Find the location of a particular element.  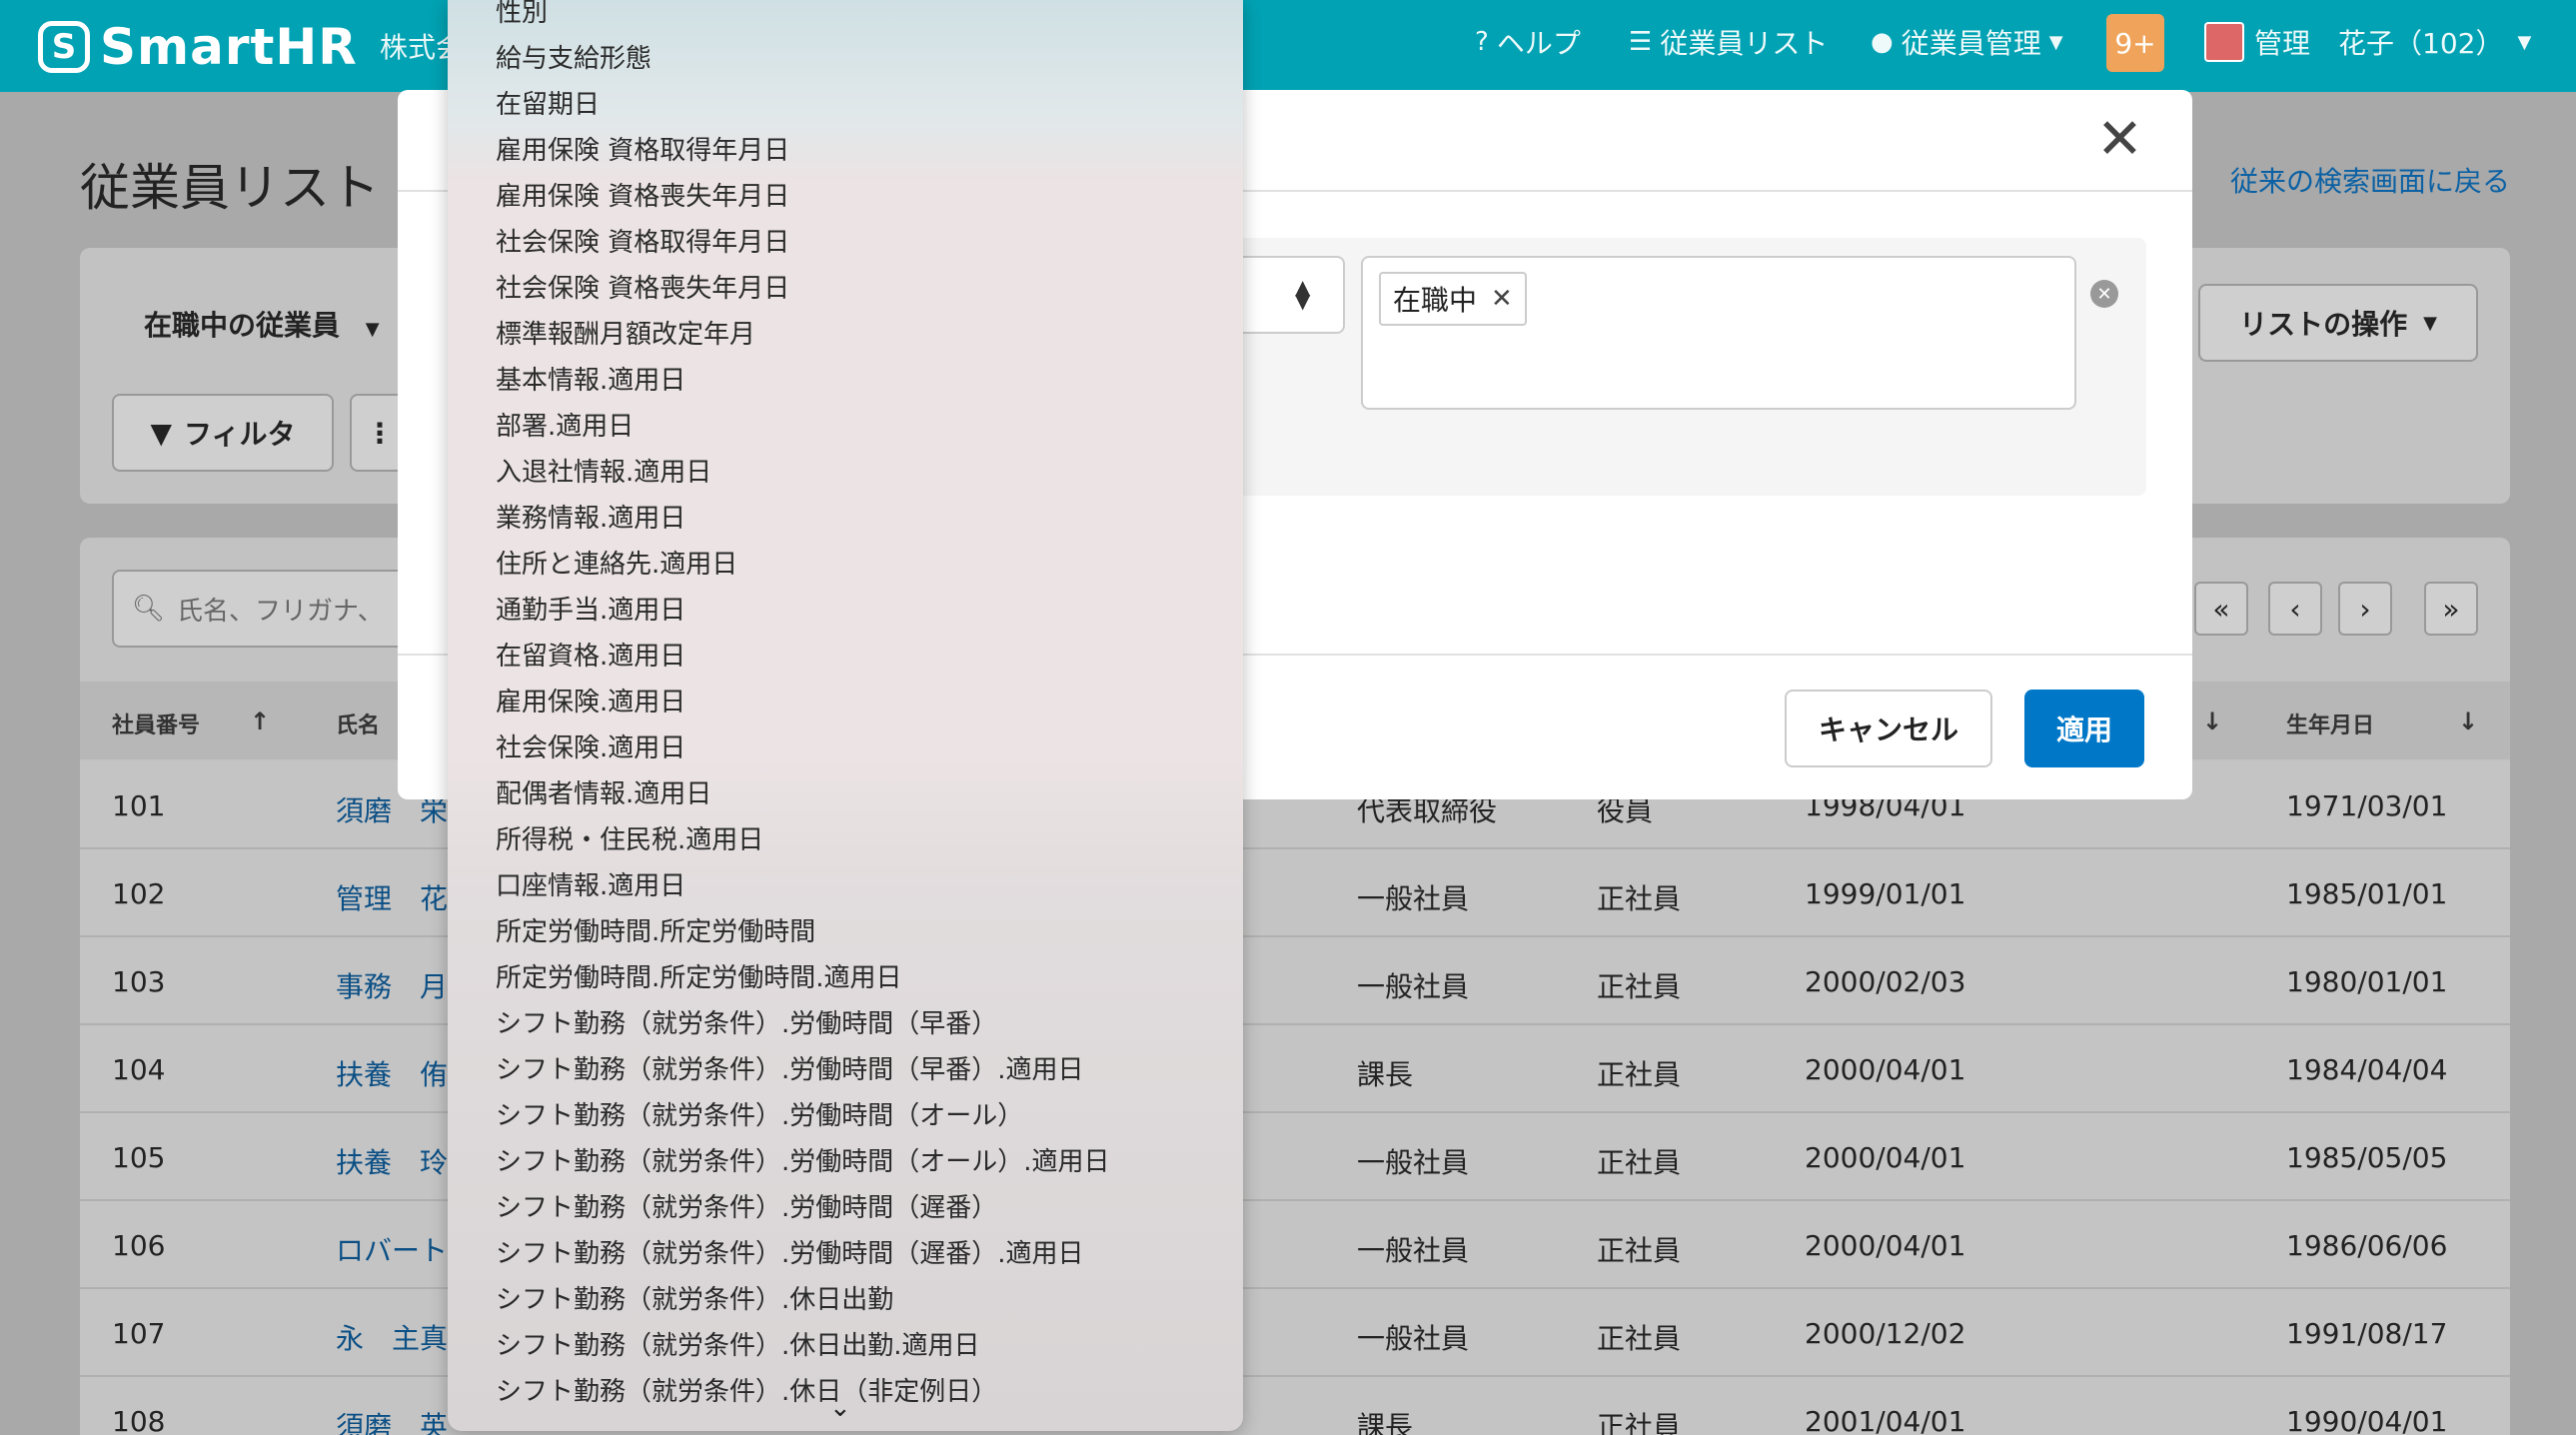

dropdown-option: 在留期日 is located at coordinates (548, 102).